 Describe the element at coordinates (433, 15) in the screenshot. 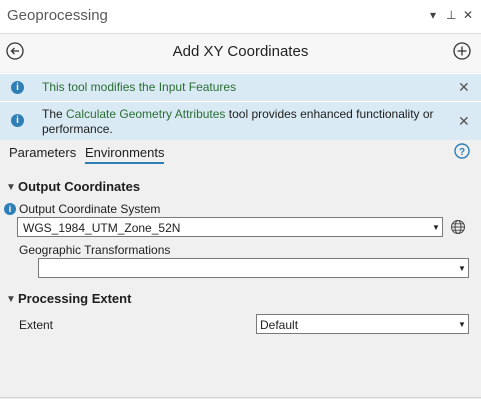

I see `pane-menu-icon: ▾` at that location.